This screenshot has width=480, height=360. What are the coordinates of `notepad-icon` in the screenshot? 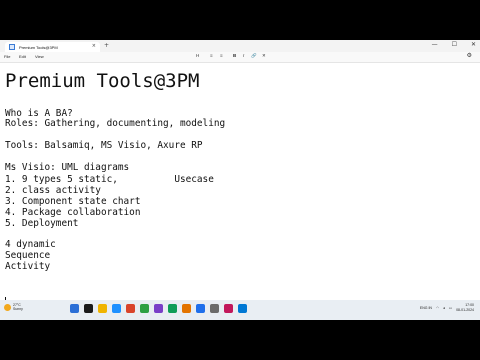 It's located at (12, 47).